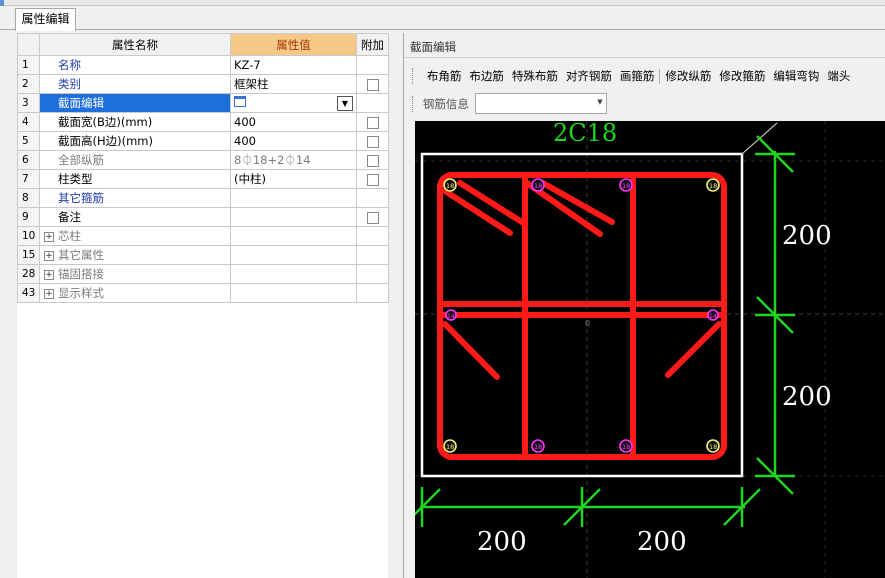  I want to click on row-number: 15, so click(28, 255).